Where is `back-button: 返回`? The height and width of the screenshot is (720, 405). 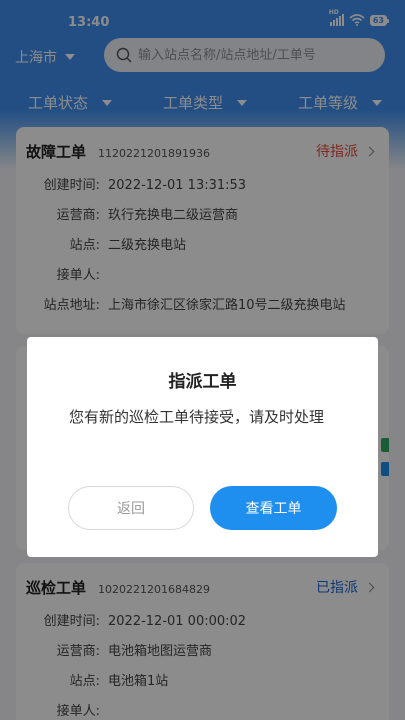
back-button: 返回 is located at coordinates (131, 508).